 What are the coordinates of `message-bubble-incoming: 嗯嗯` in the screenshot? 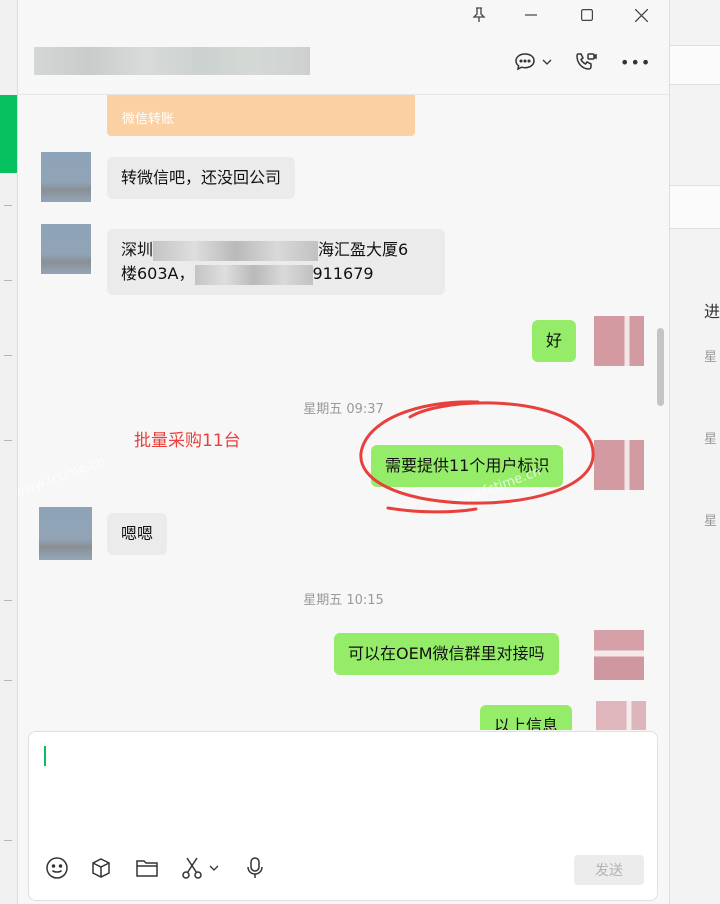 It's located at (137, 534).